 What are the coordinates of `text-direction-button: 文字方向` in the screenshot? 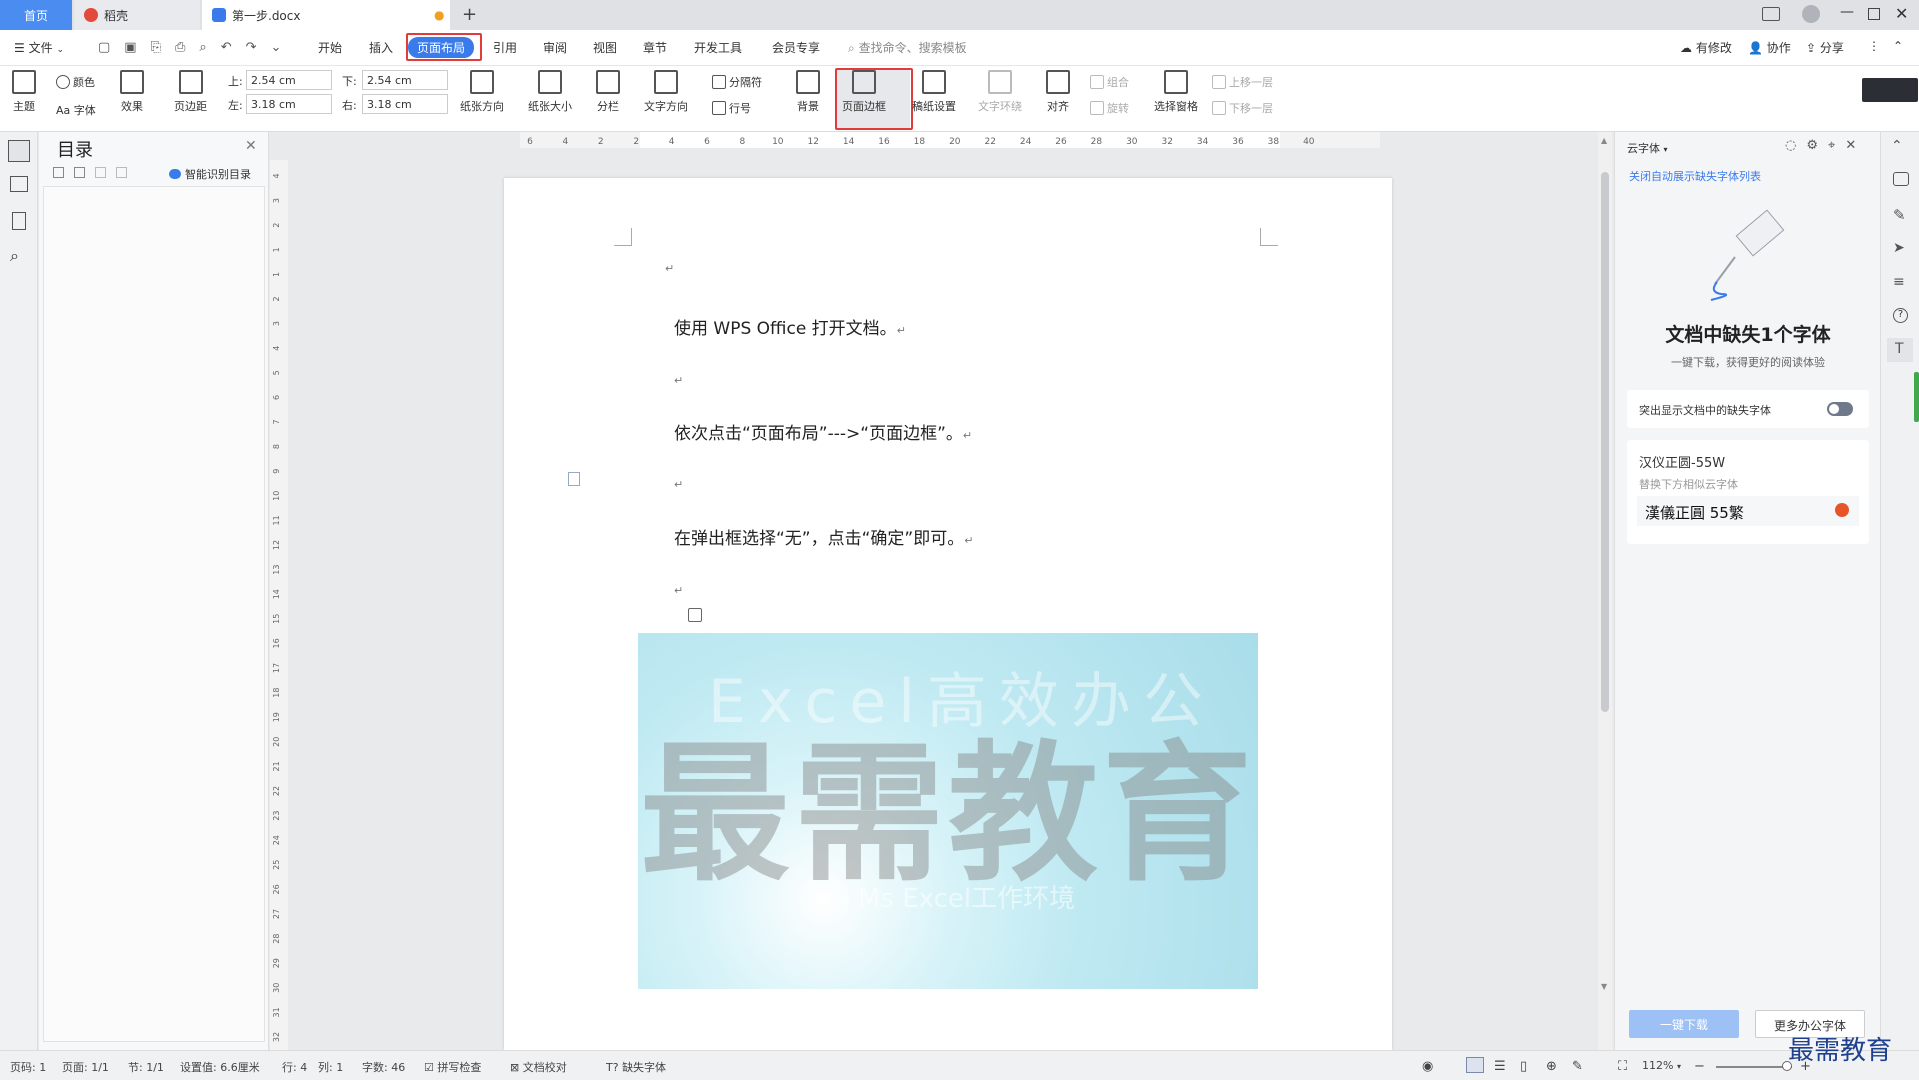 It's located at (666, 92).